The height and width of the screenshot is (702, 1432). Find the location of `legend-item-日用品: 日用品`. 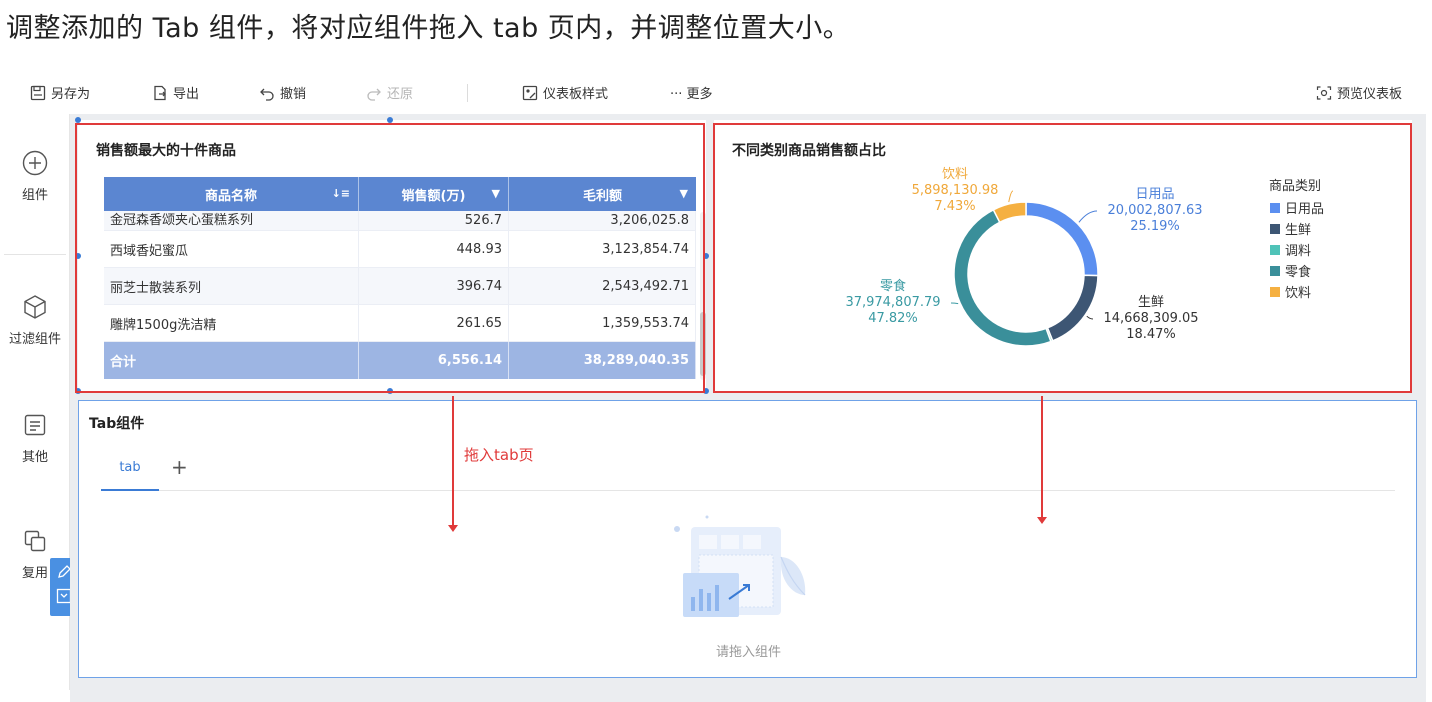

legend-item-日用品: 日用品 is located at coordinates (1297, 207).